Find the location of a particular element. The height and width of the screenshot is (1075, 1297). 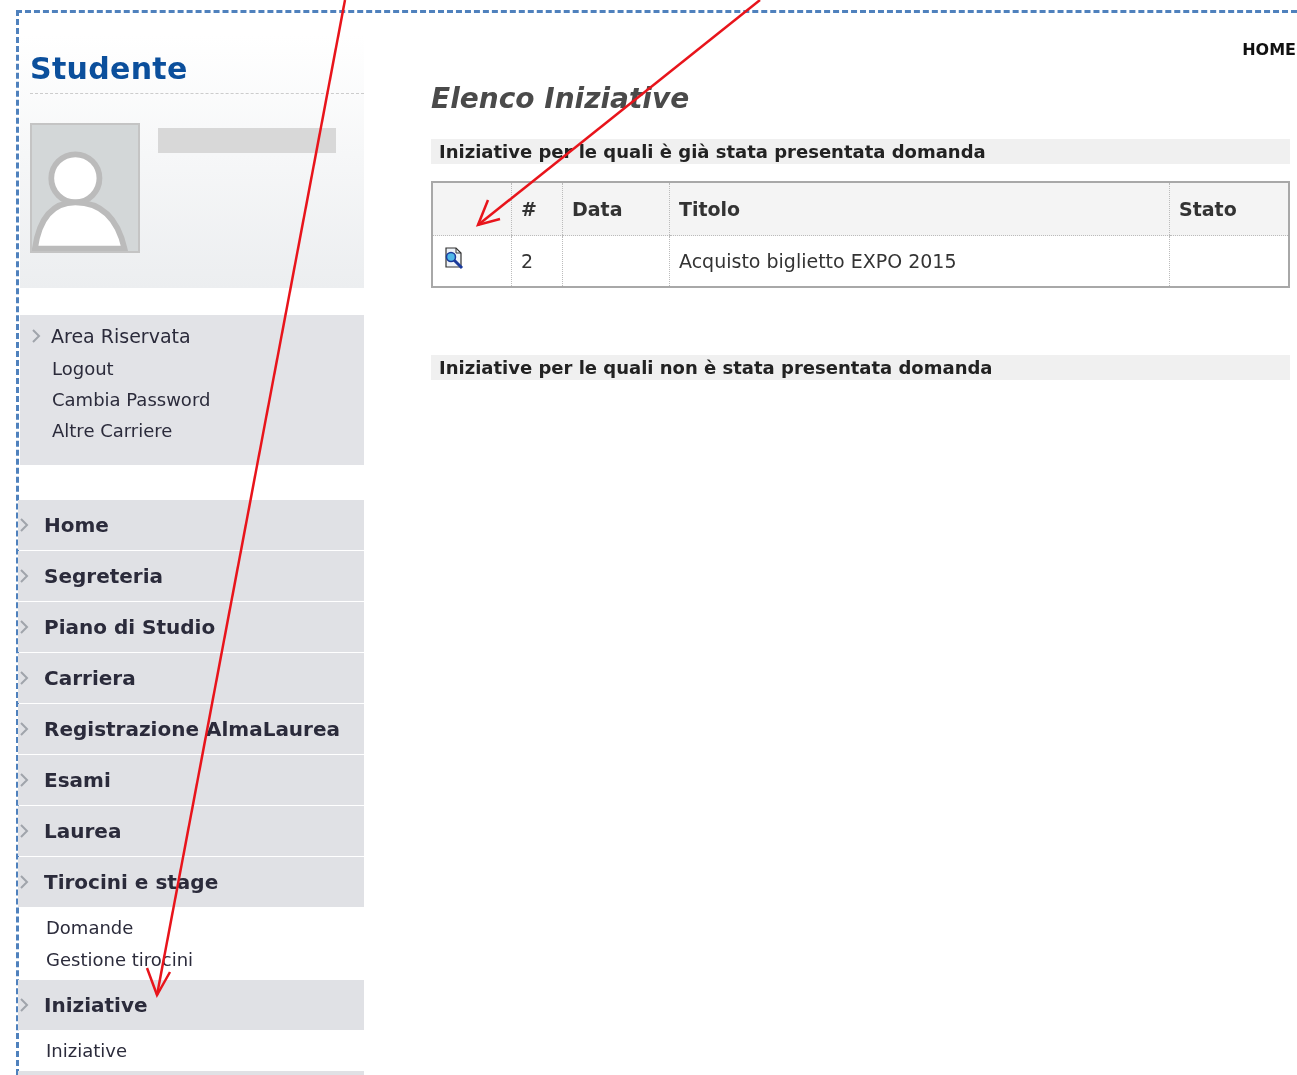

table-cell: Acquisto biglietto EXPO 2015 is located at coordinates (919, 261).